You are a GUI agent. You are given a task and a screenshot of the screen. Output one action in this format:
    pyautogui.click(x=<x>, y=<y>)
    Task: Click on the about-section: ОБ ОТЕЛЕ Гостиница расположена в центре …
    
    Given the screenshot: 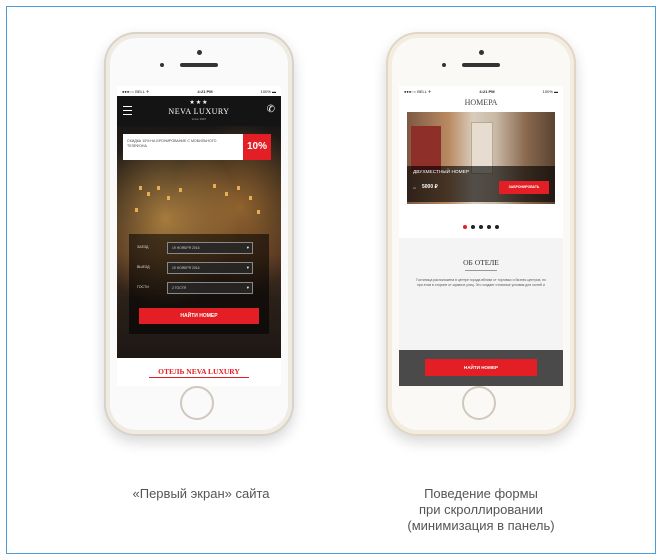 What is the action you would take?
    pyautogui.click(x=481, y=294)
    